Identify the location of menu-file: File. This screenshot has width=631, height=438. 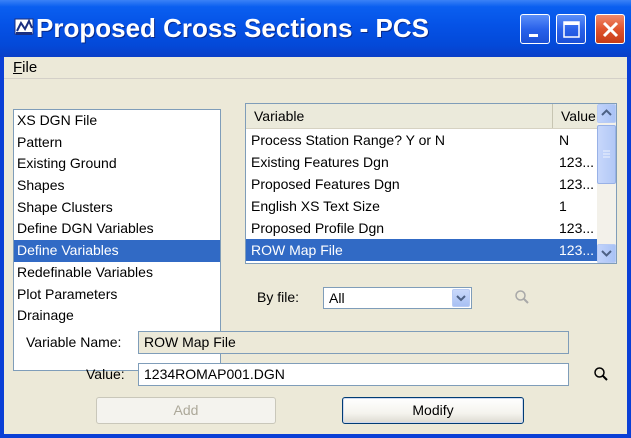
(25, 68).